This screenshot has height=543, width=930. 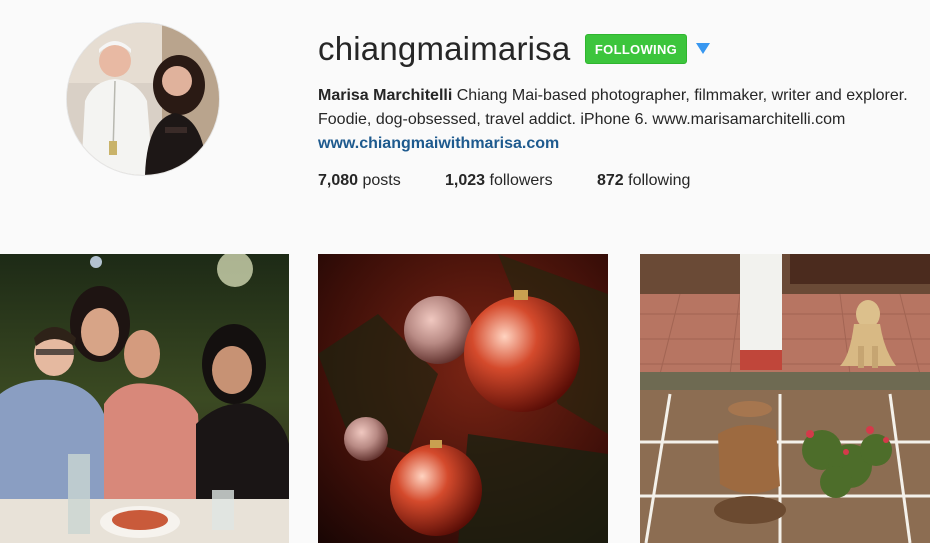 What do you see at coordinates (636, 49) in the screenshot?
I see `following-button: FOLLOWING` at bounding box center [636, 49].